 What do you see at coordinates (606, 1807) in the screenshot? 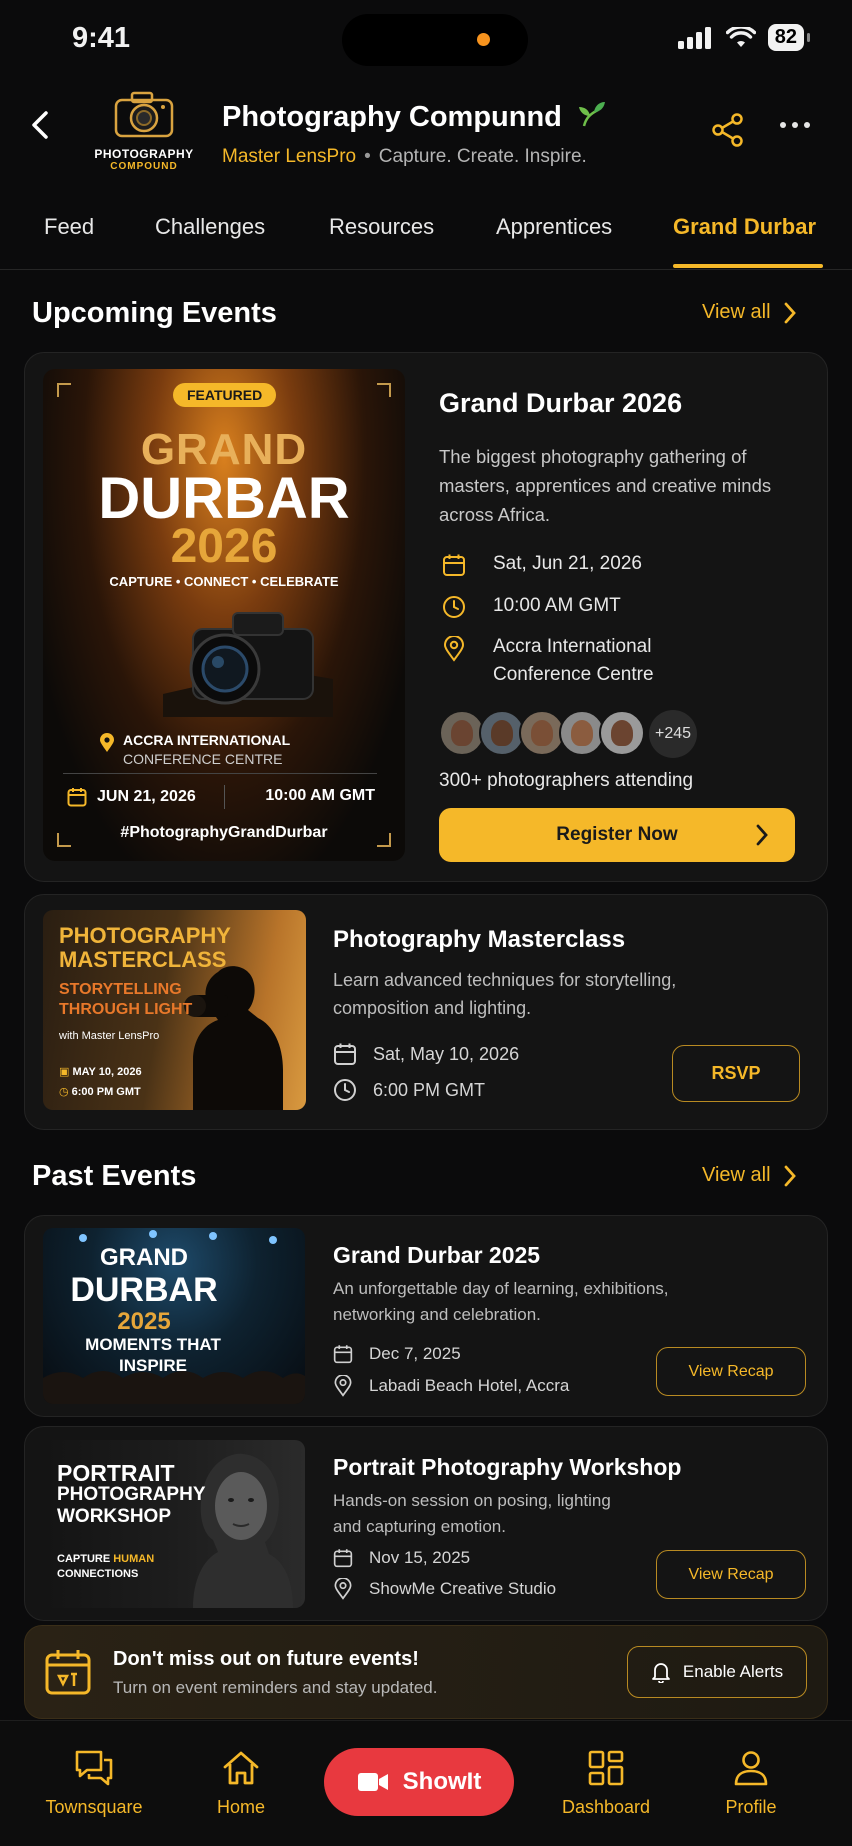
I see `nav-dashboard-label: Dashboard` at bounding box center [606, 1807].